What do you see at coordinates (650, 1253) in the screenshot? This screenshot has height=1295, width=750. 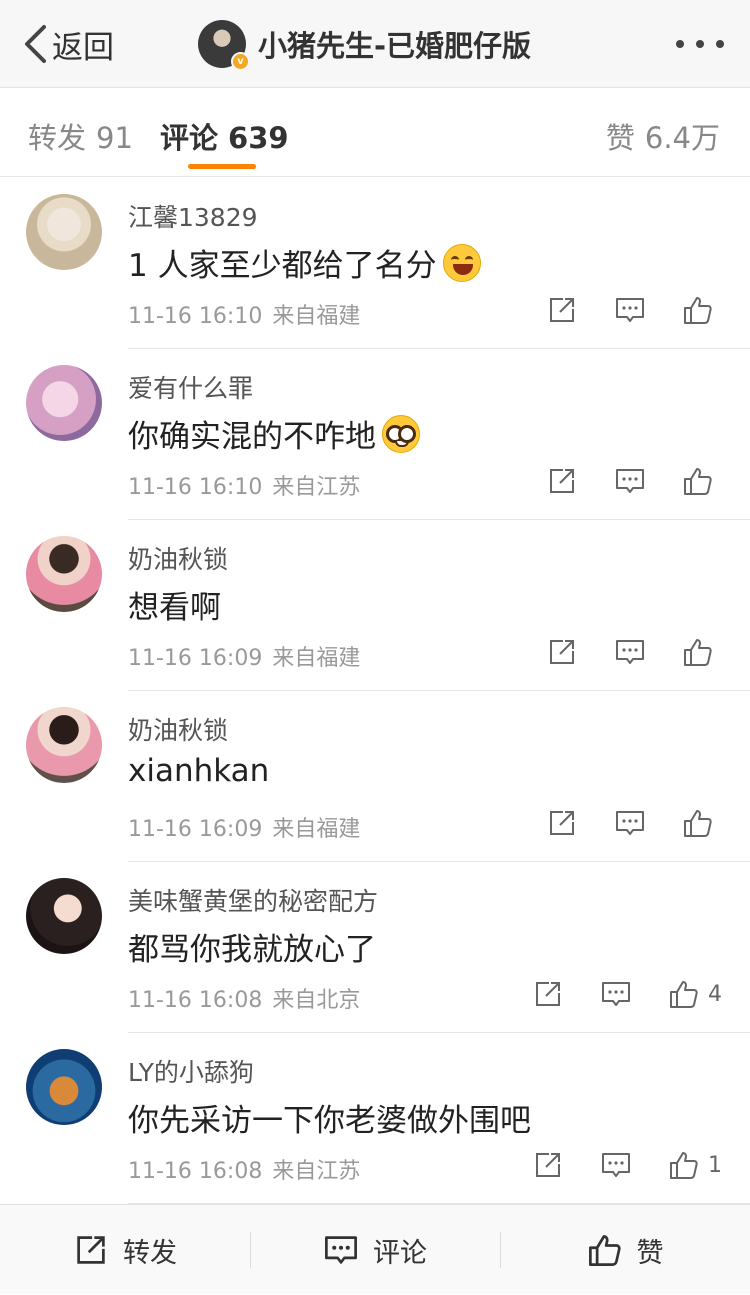 I see `bottom-like-label: 赞` at bounding box center [650, 1253].